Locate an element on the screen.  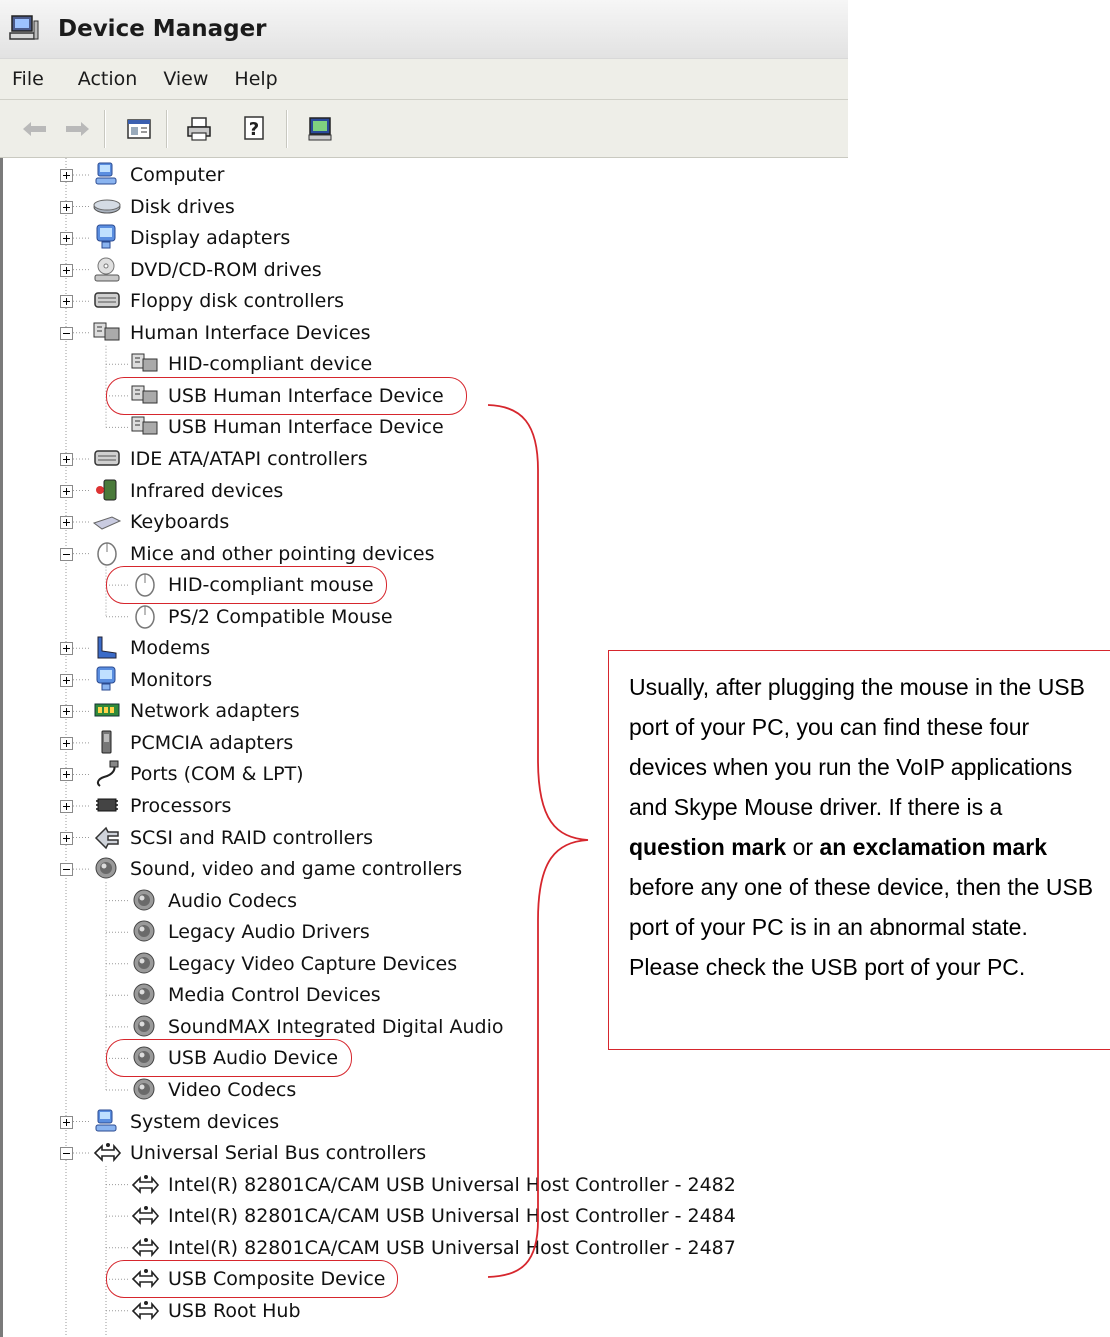
tree-item-label: Infrared devices is located at coordinates (207, 490).